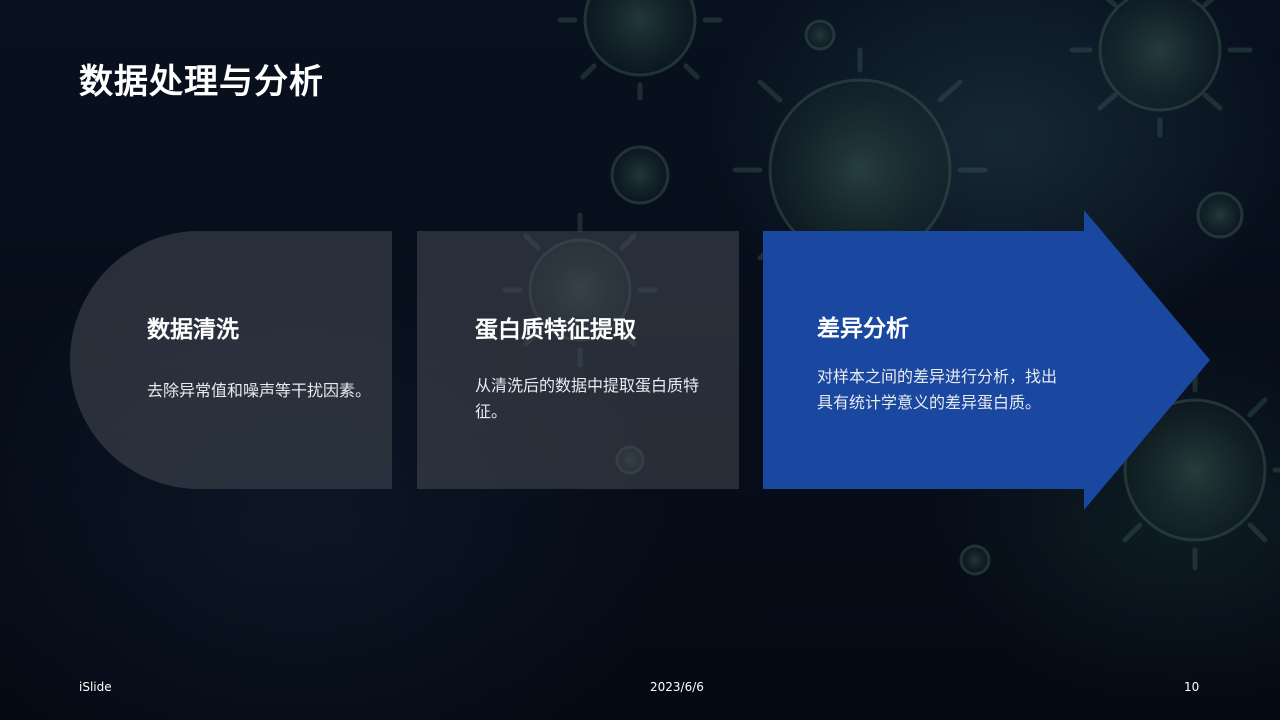 This screenshot has height=720, width=1280. What do you see at coordinates (677, 687) in the screenshot?
I see `footer-date: 2023/6/6` at bounding box center [677, 687].